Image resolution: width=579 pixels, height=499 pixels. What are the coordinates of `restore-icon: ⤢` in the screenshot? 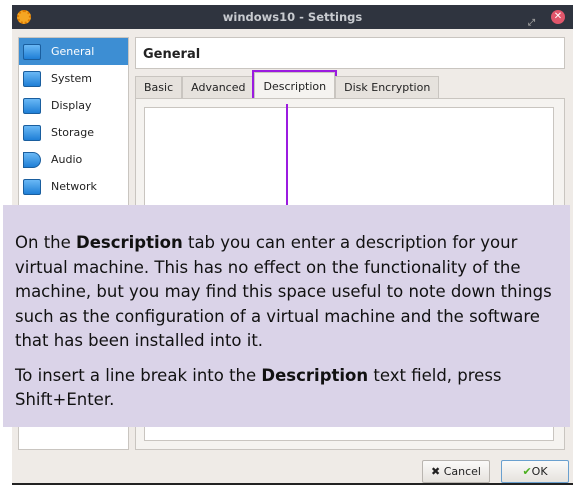 It's located at (531, 23).